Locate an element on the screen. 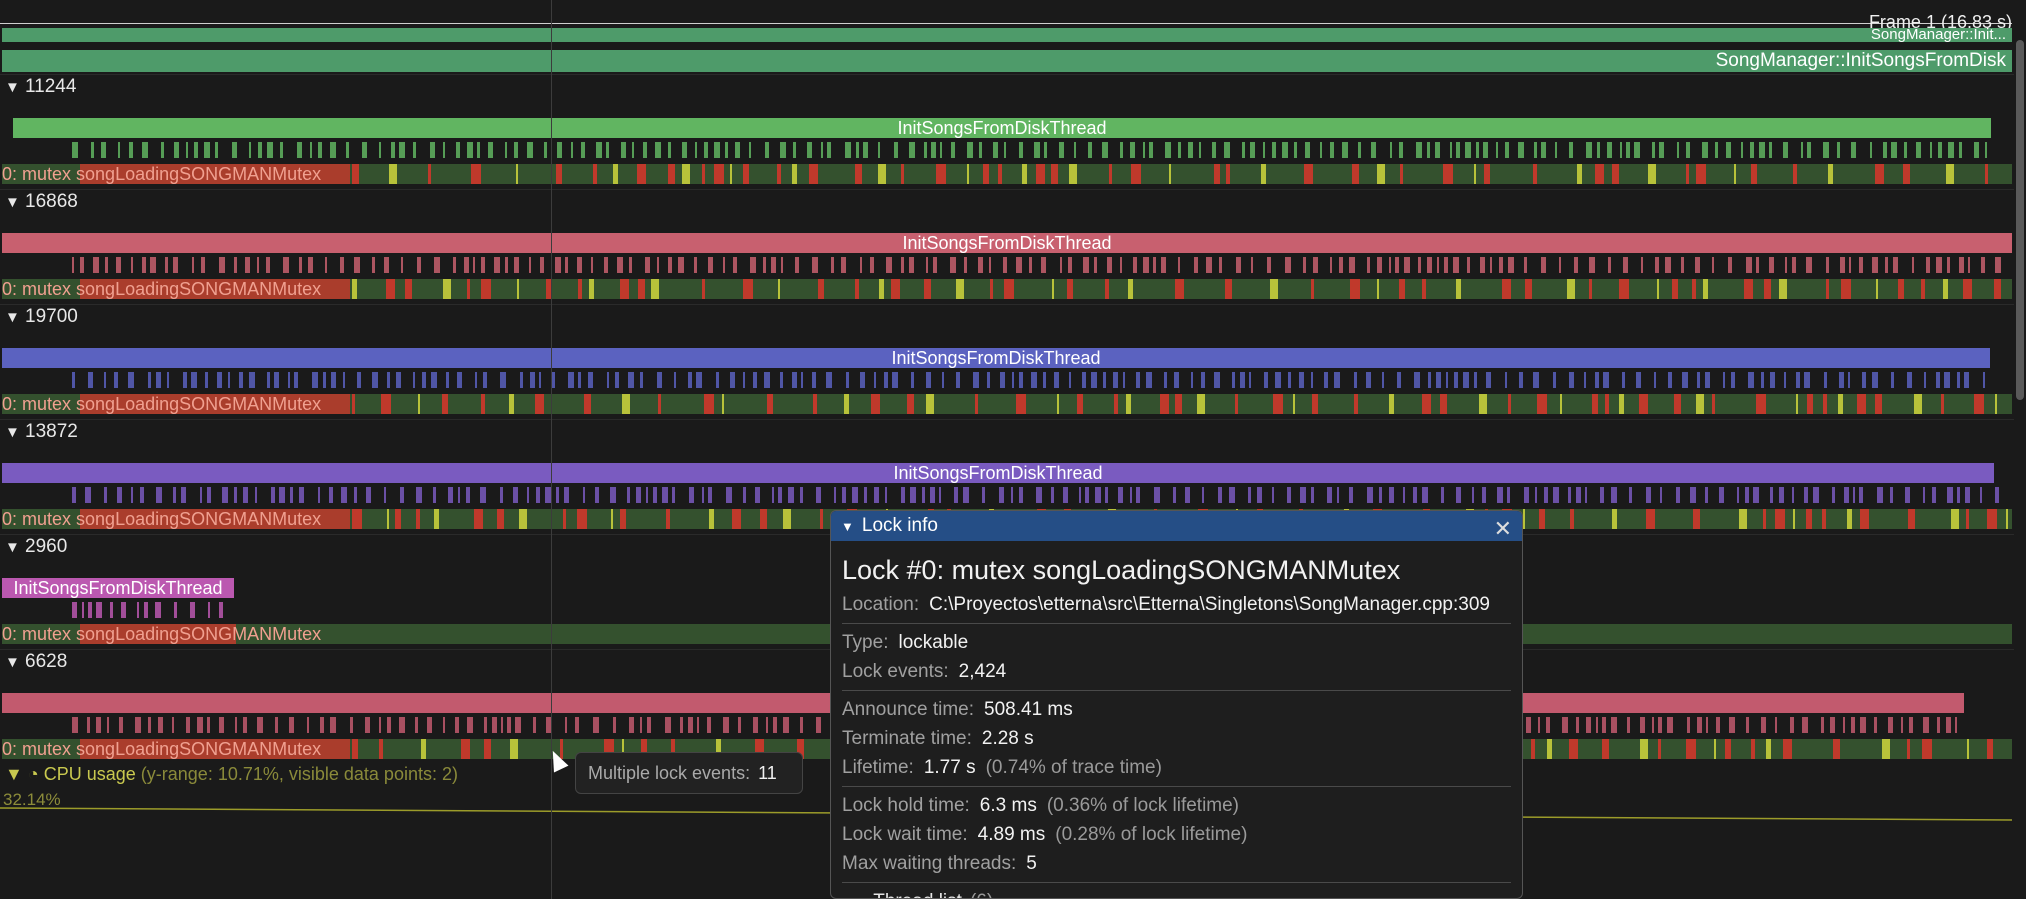 The image size is (2026, 899). thread-header: ▼ 19700 is located at coordinates (41, 317).